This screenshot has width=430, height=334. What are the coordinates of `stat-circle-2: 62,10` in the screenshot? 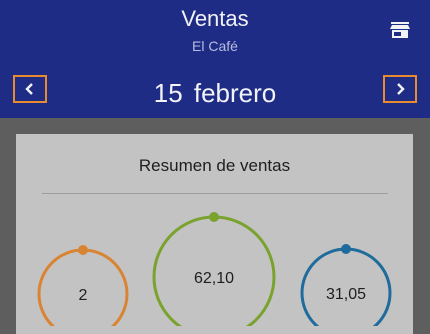 It's located at (214, 269).